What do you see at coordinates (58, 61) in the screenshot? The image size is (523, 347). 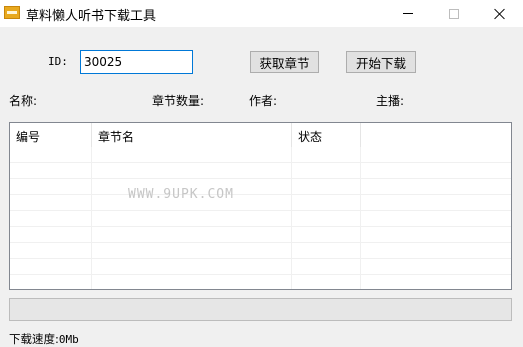 I see `id-label: ID:` at bounding box center [58, 61].